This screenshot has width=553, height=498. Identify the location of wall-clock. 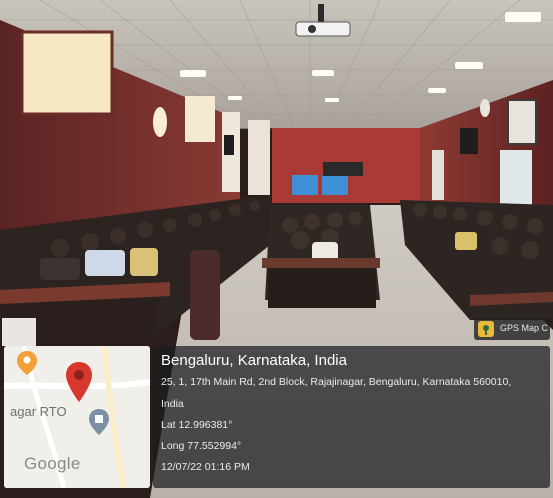
(485, 108).